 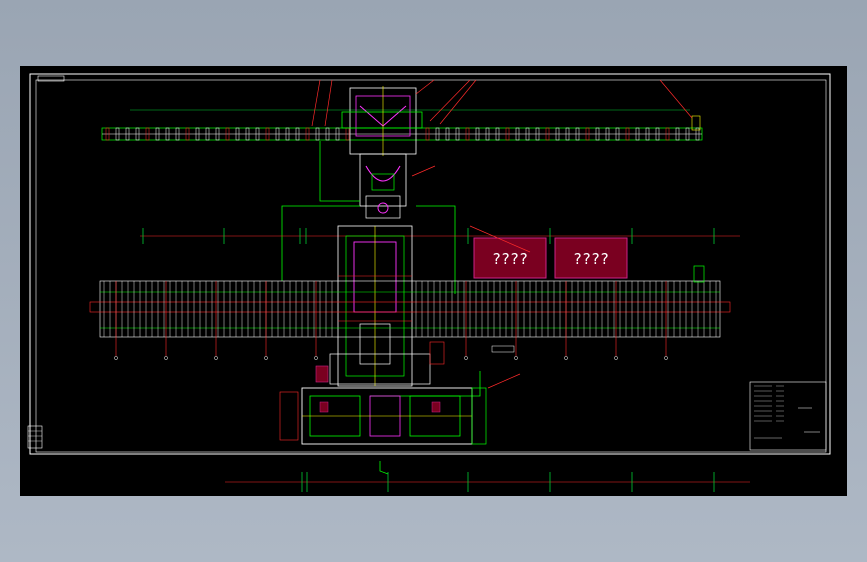 I want to click on central-tower, so click(x=380, y=306).